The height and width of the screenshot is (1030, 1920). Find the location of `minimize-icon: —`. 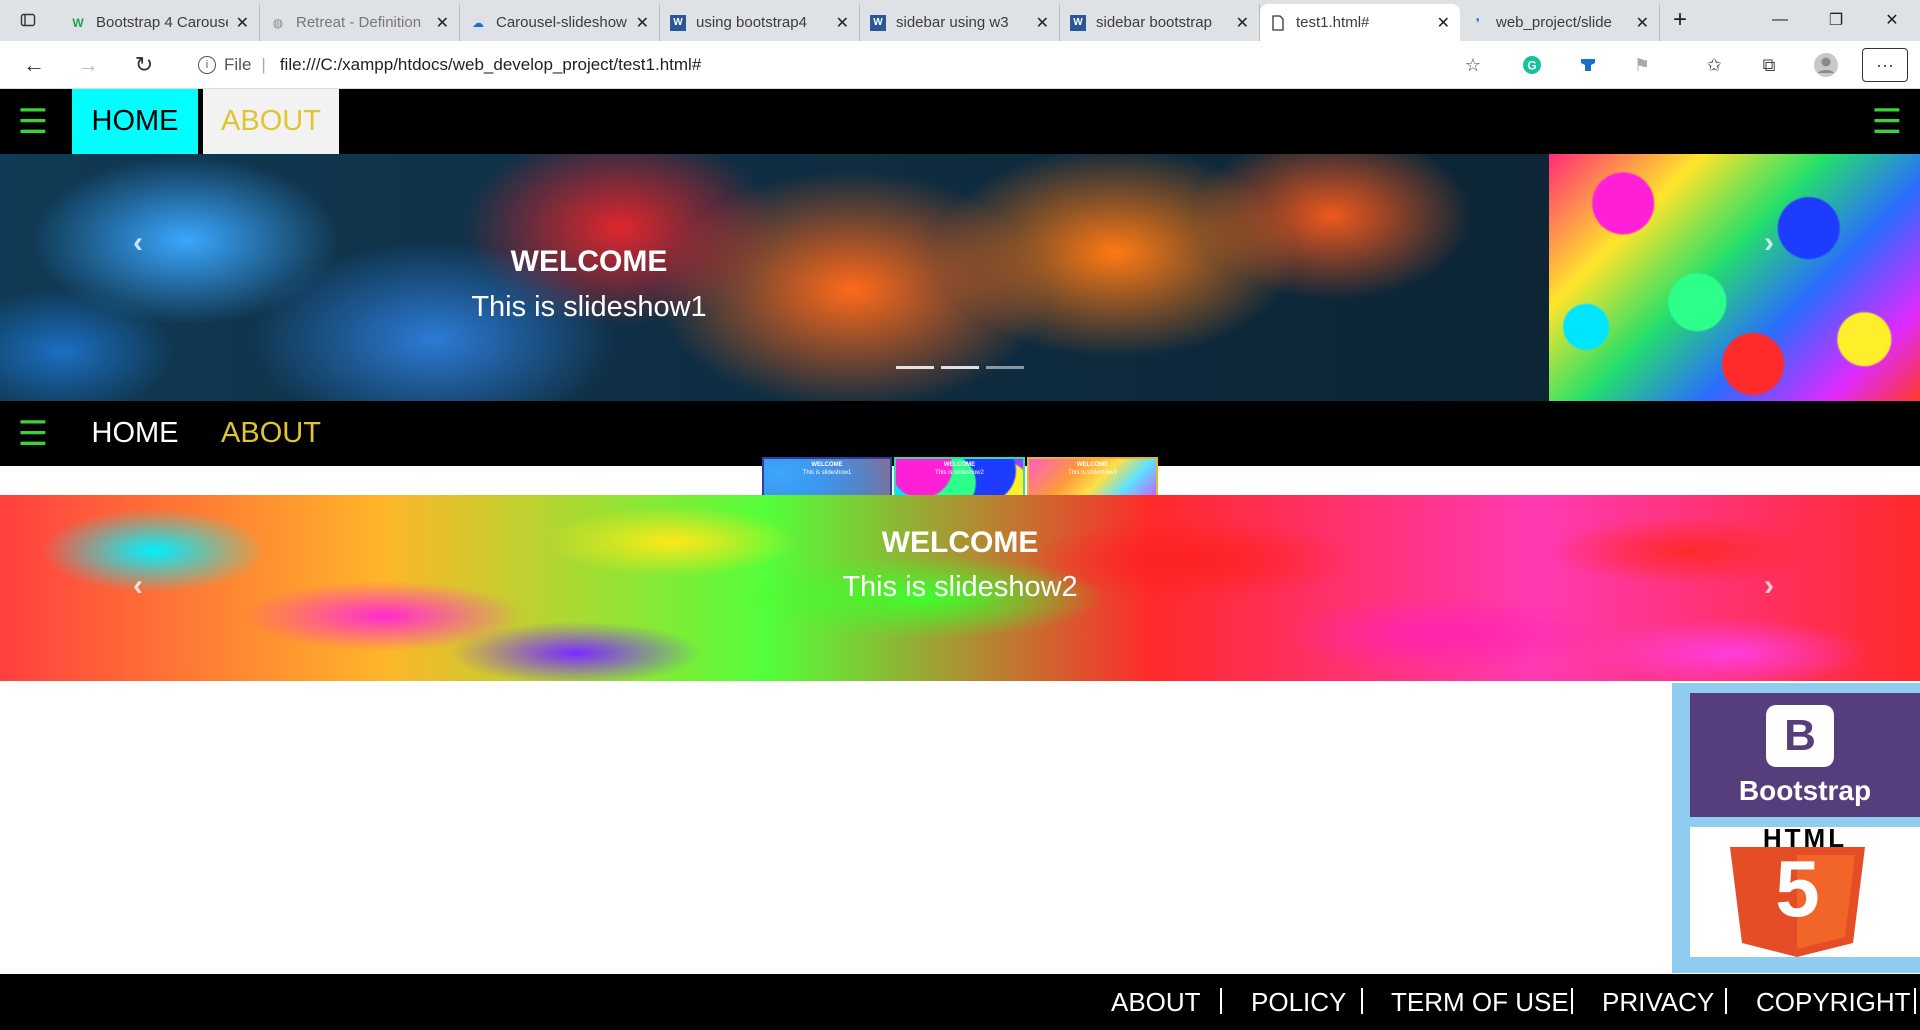

minimize-icon: — is located at coordinates (1780, 20).